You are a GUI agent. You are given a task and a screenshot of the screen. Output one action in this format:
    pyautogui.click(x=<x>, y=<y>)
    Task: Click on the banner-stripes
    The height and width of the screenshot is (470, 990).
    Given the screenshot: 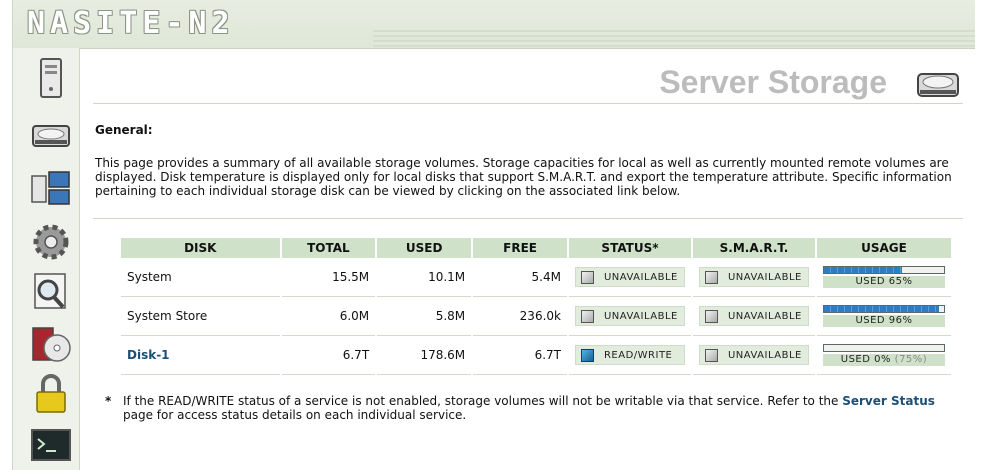 What is the action you would take?
    pyautogui.click(x=674, y=39)
    